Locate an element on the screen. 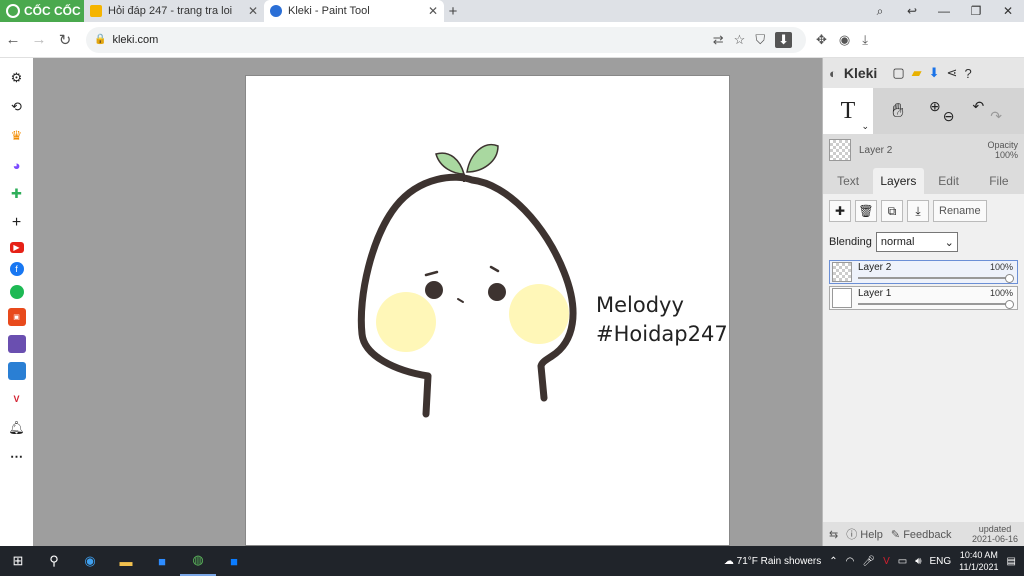 Image resolution: width=1024 pixels, height=576 pixels. app-icon is located at coordinates (16, 344).